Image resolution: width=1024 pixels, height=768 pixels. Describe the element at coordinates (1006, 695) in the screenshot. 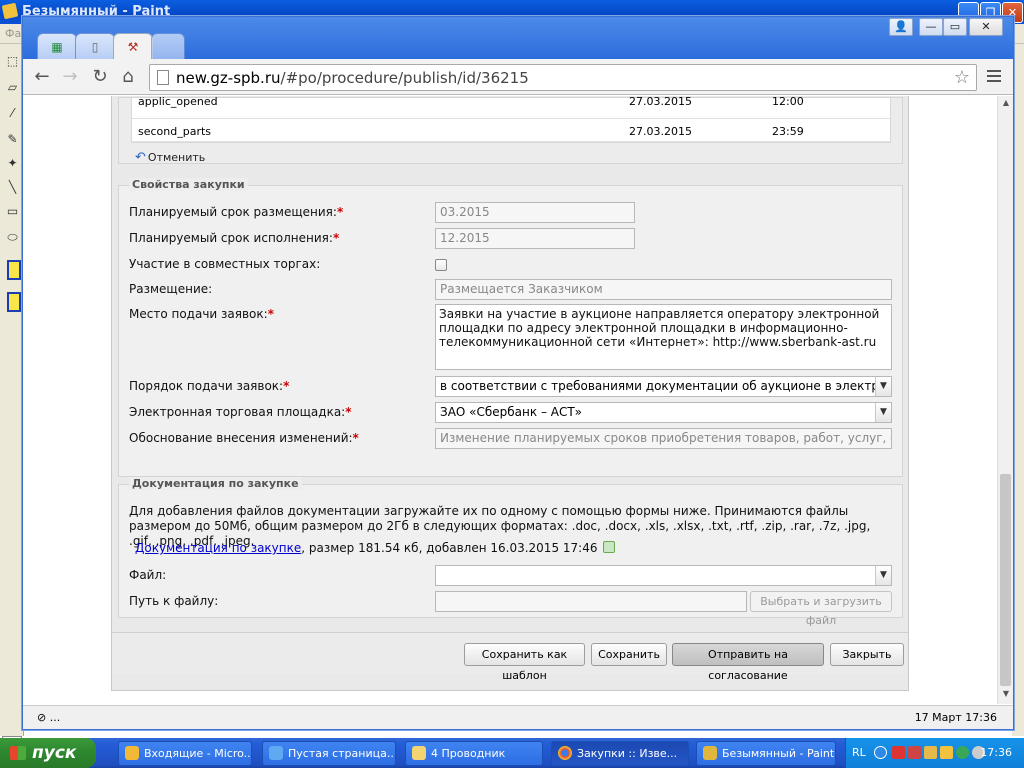

I see `scroll-down-icon: ▼` at that location.